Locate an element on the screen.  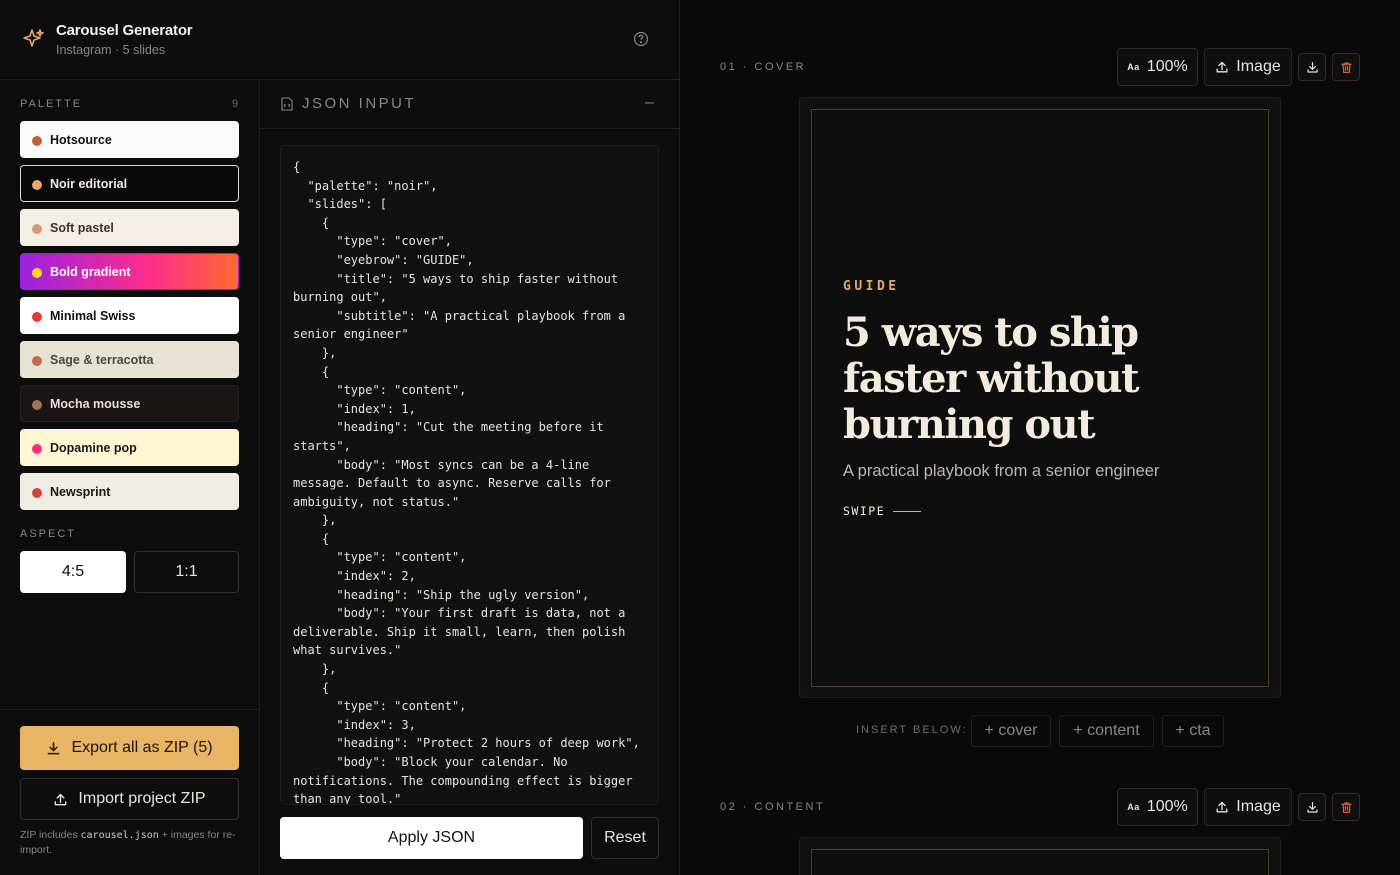
palette-option-newsprint: Newsprint is located at coordinates (129, 491).